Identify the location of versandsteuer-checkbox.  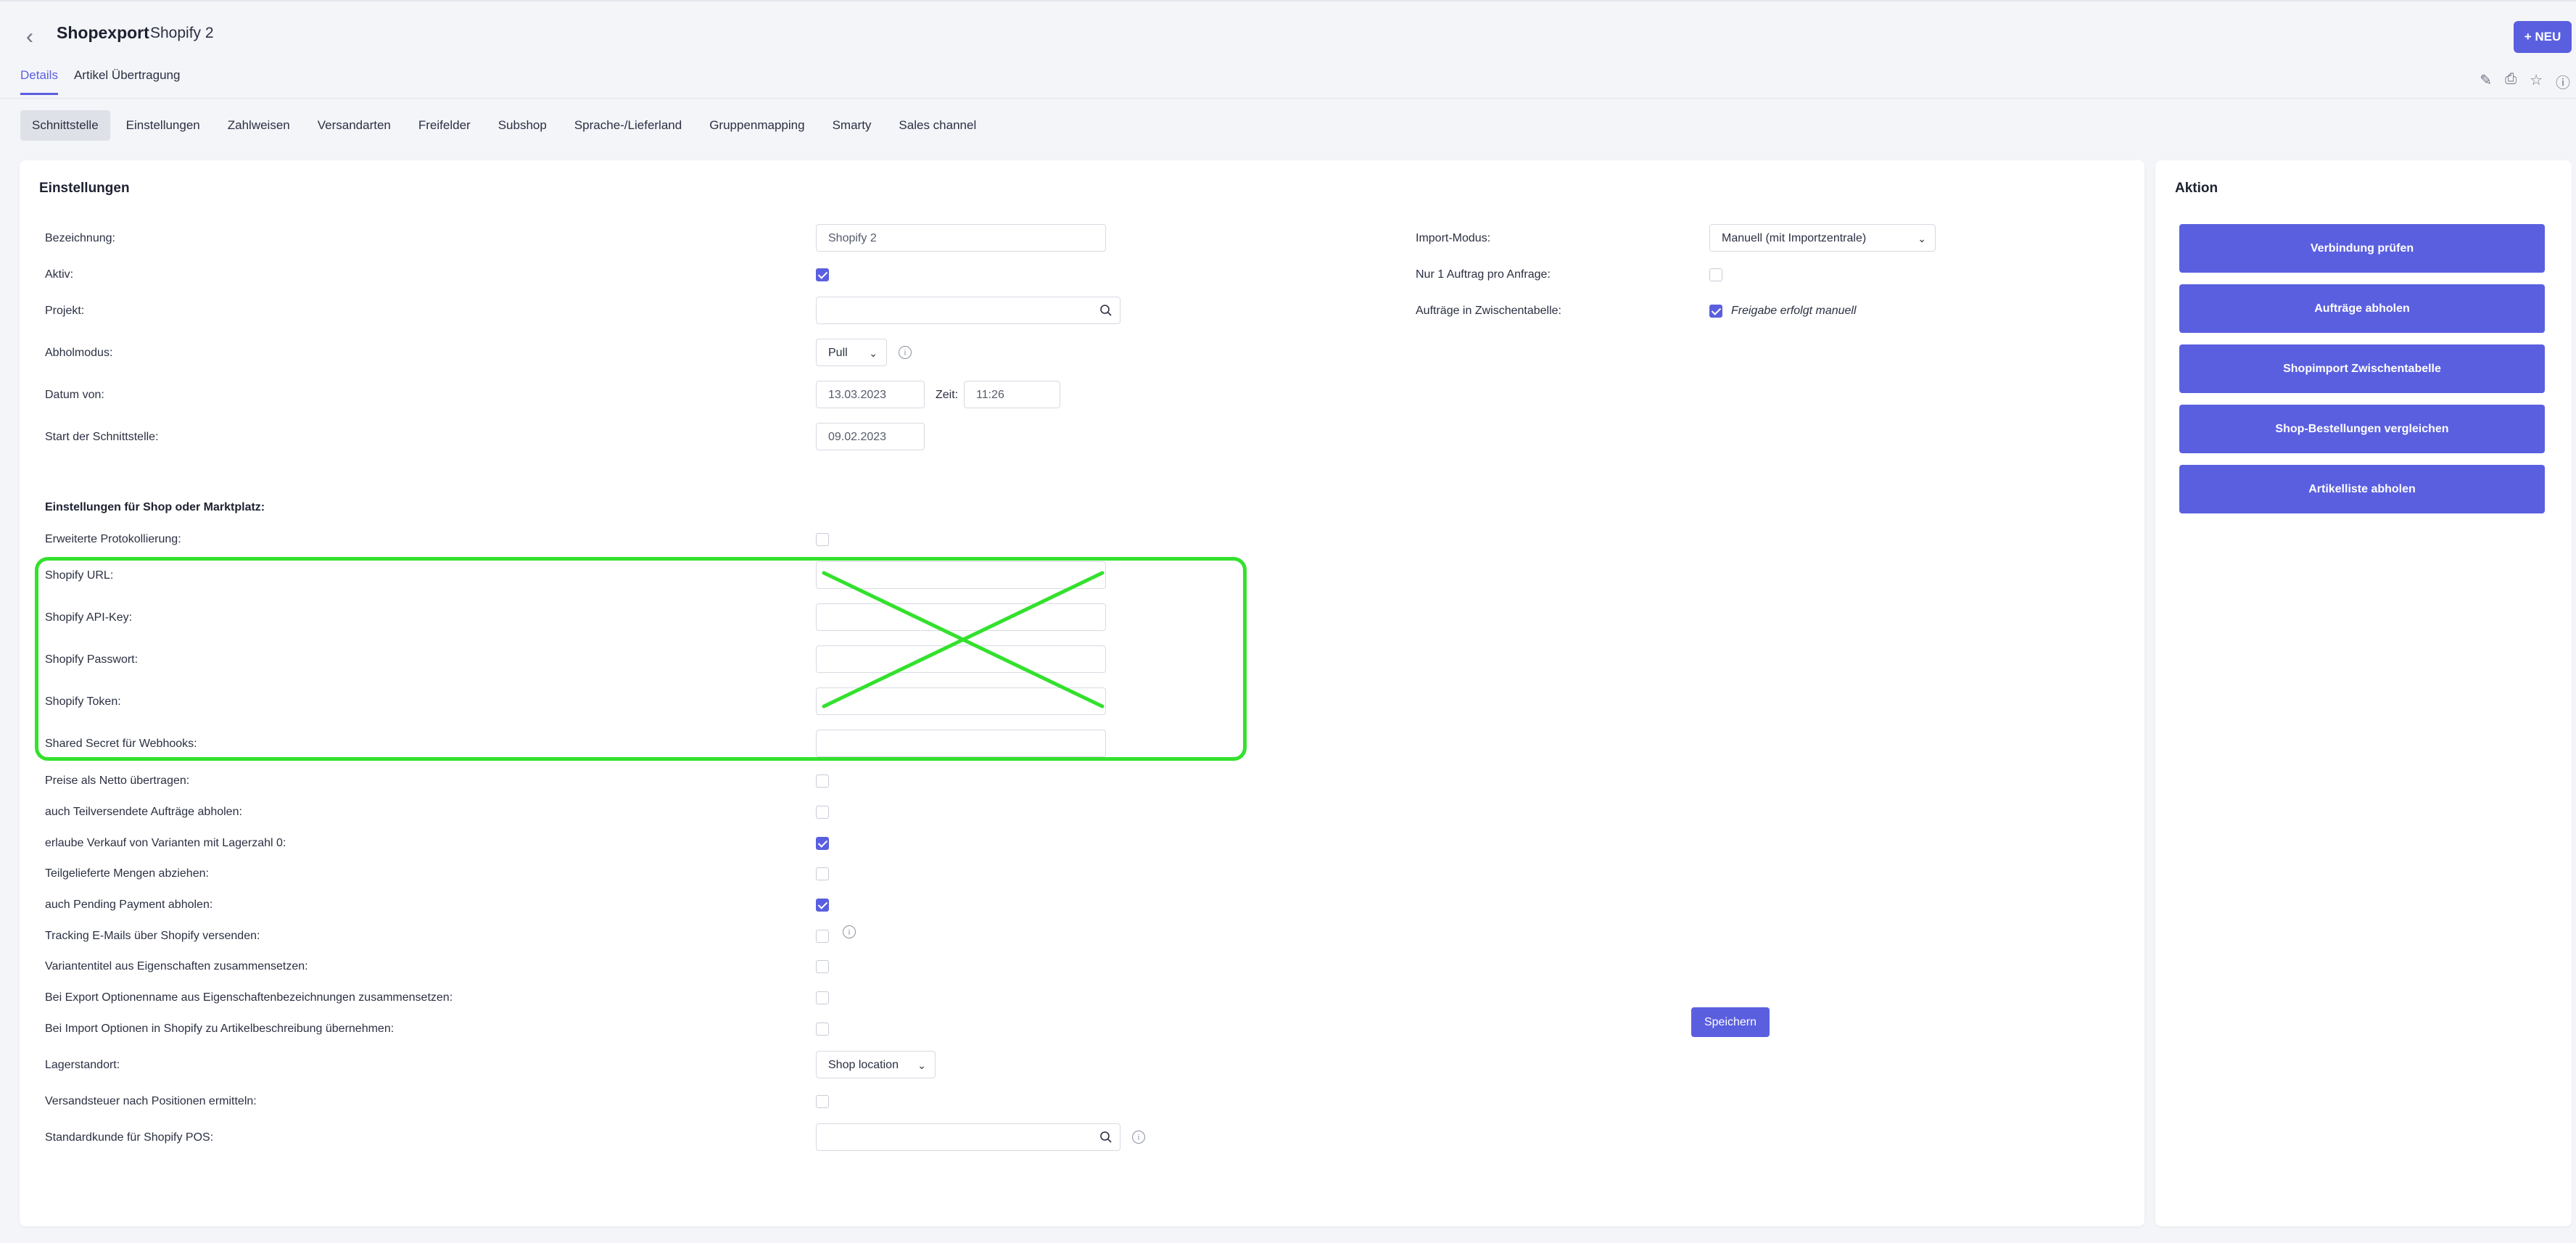
(823, 1101).